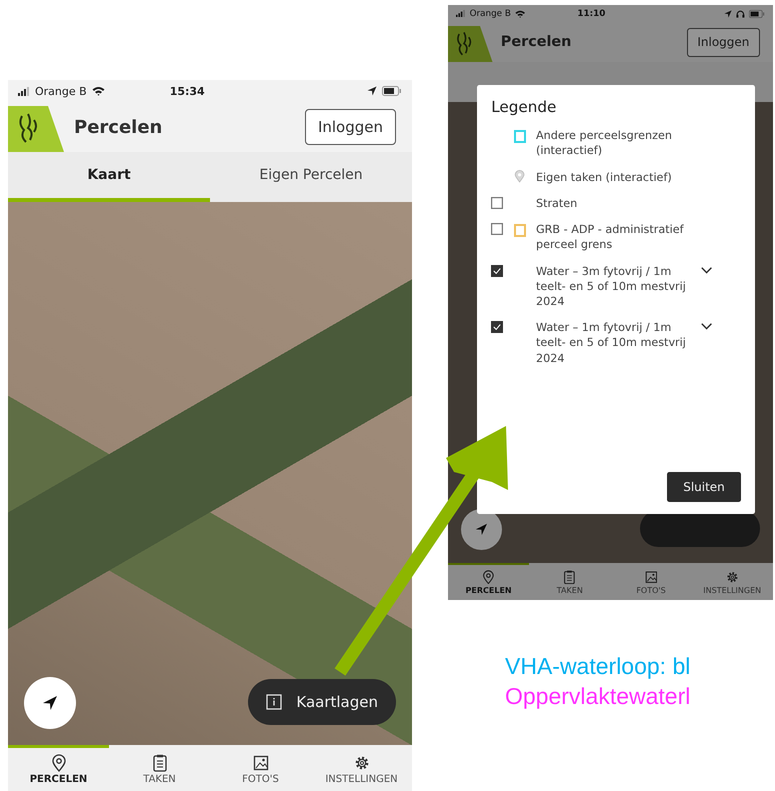  I want to click on close-button: Sluiten, so click(704, 487).